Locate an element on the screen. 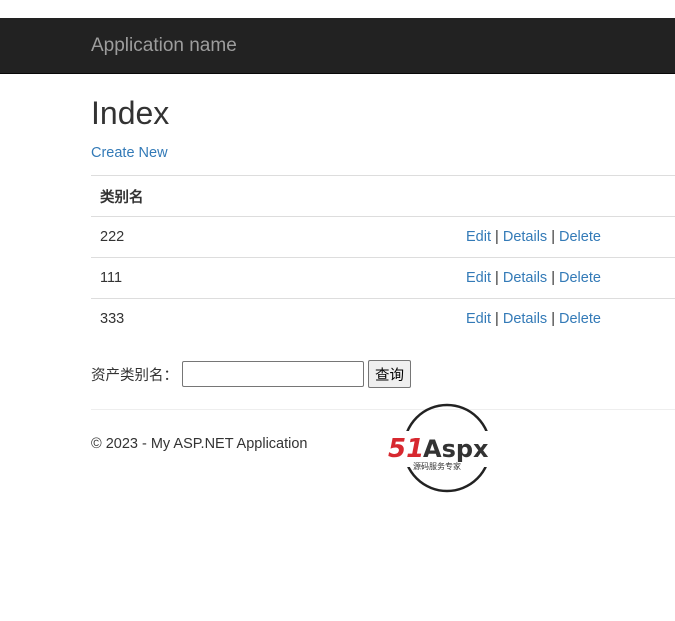 The image size is (675, 621). table-row: 333 Edit | Details | Delete is located at coordinates (383, 318).